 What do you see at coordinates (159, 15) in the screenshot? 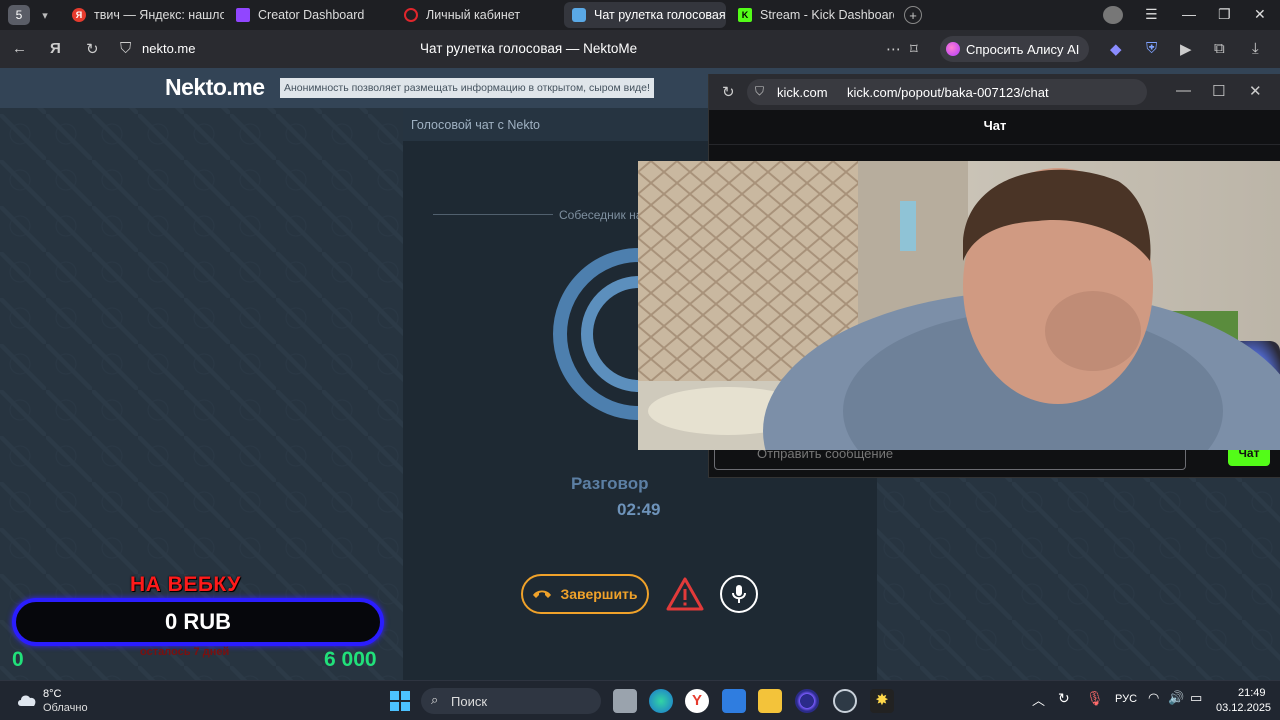
I see `tab-label: твич — Яндекс: нашлось` at bounding box center [159, 15].